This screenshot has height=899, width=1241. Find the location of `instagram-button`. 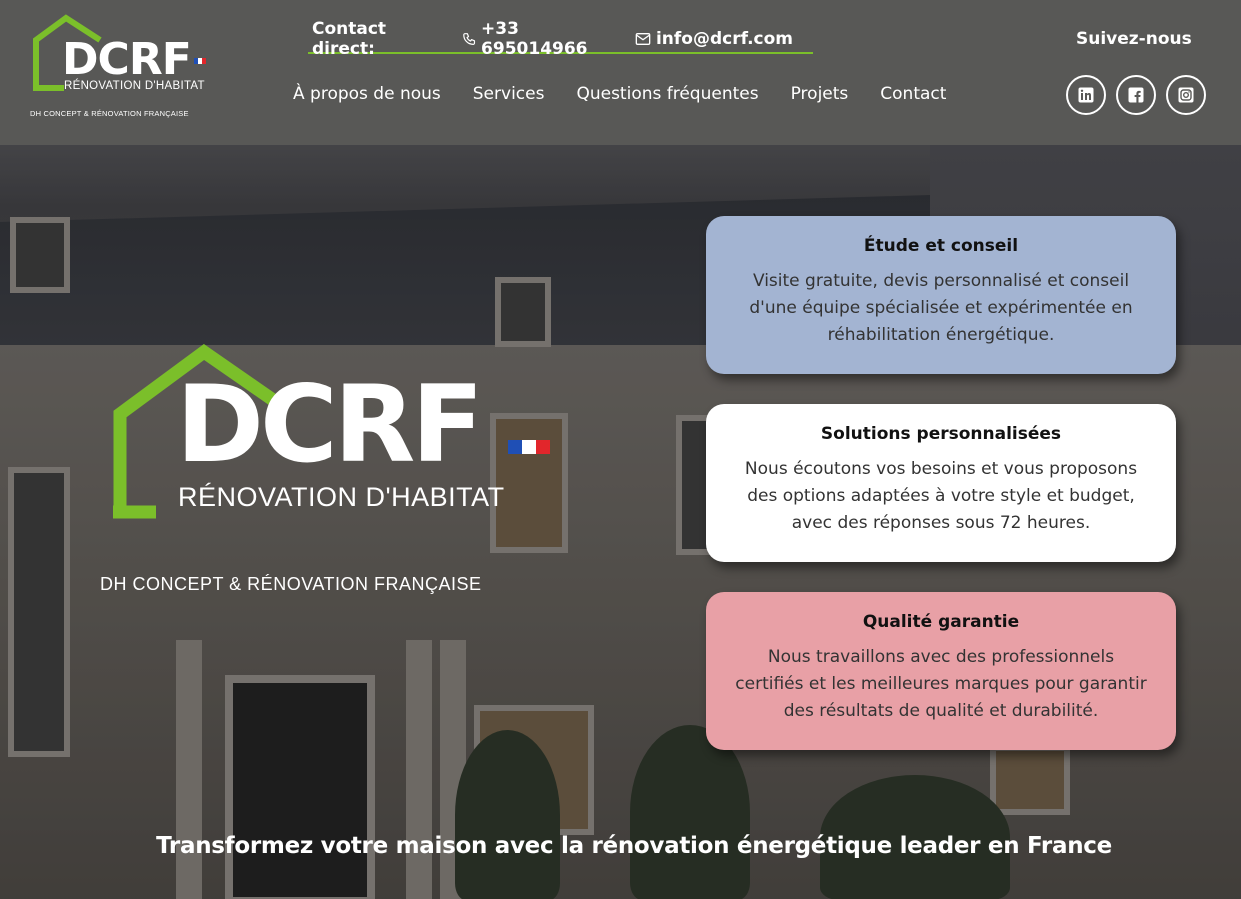

instagram-button is located at coordinates (1186, 95).